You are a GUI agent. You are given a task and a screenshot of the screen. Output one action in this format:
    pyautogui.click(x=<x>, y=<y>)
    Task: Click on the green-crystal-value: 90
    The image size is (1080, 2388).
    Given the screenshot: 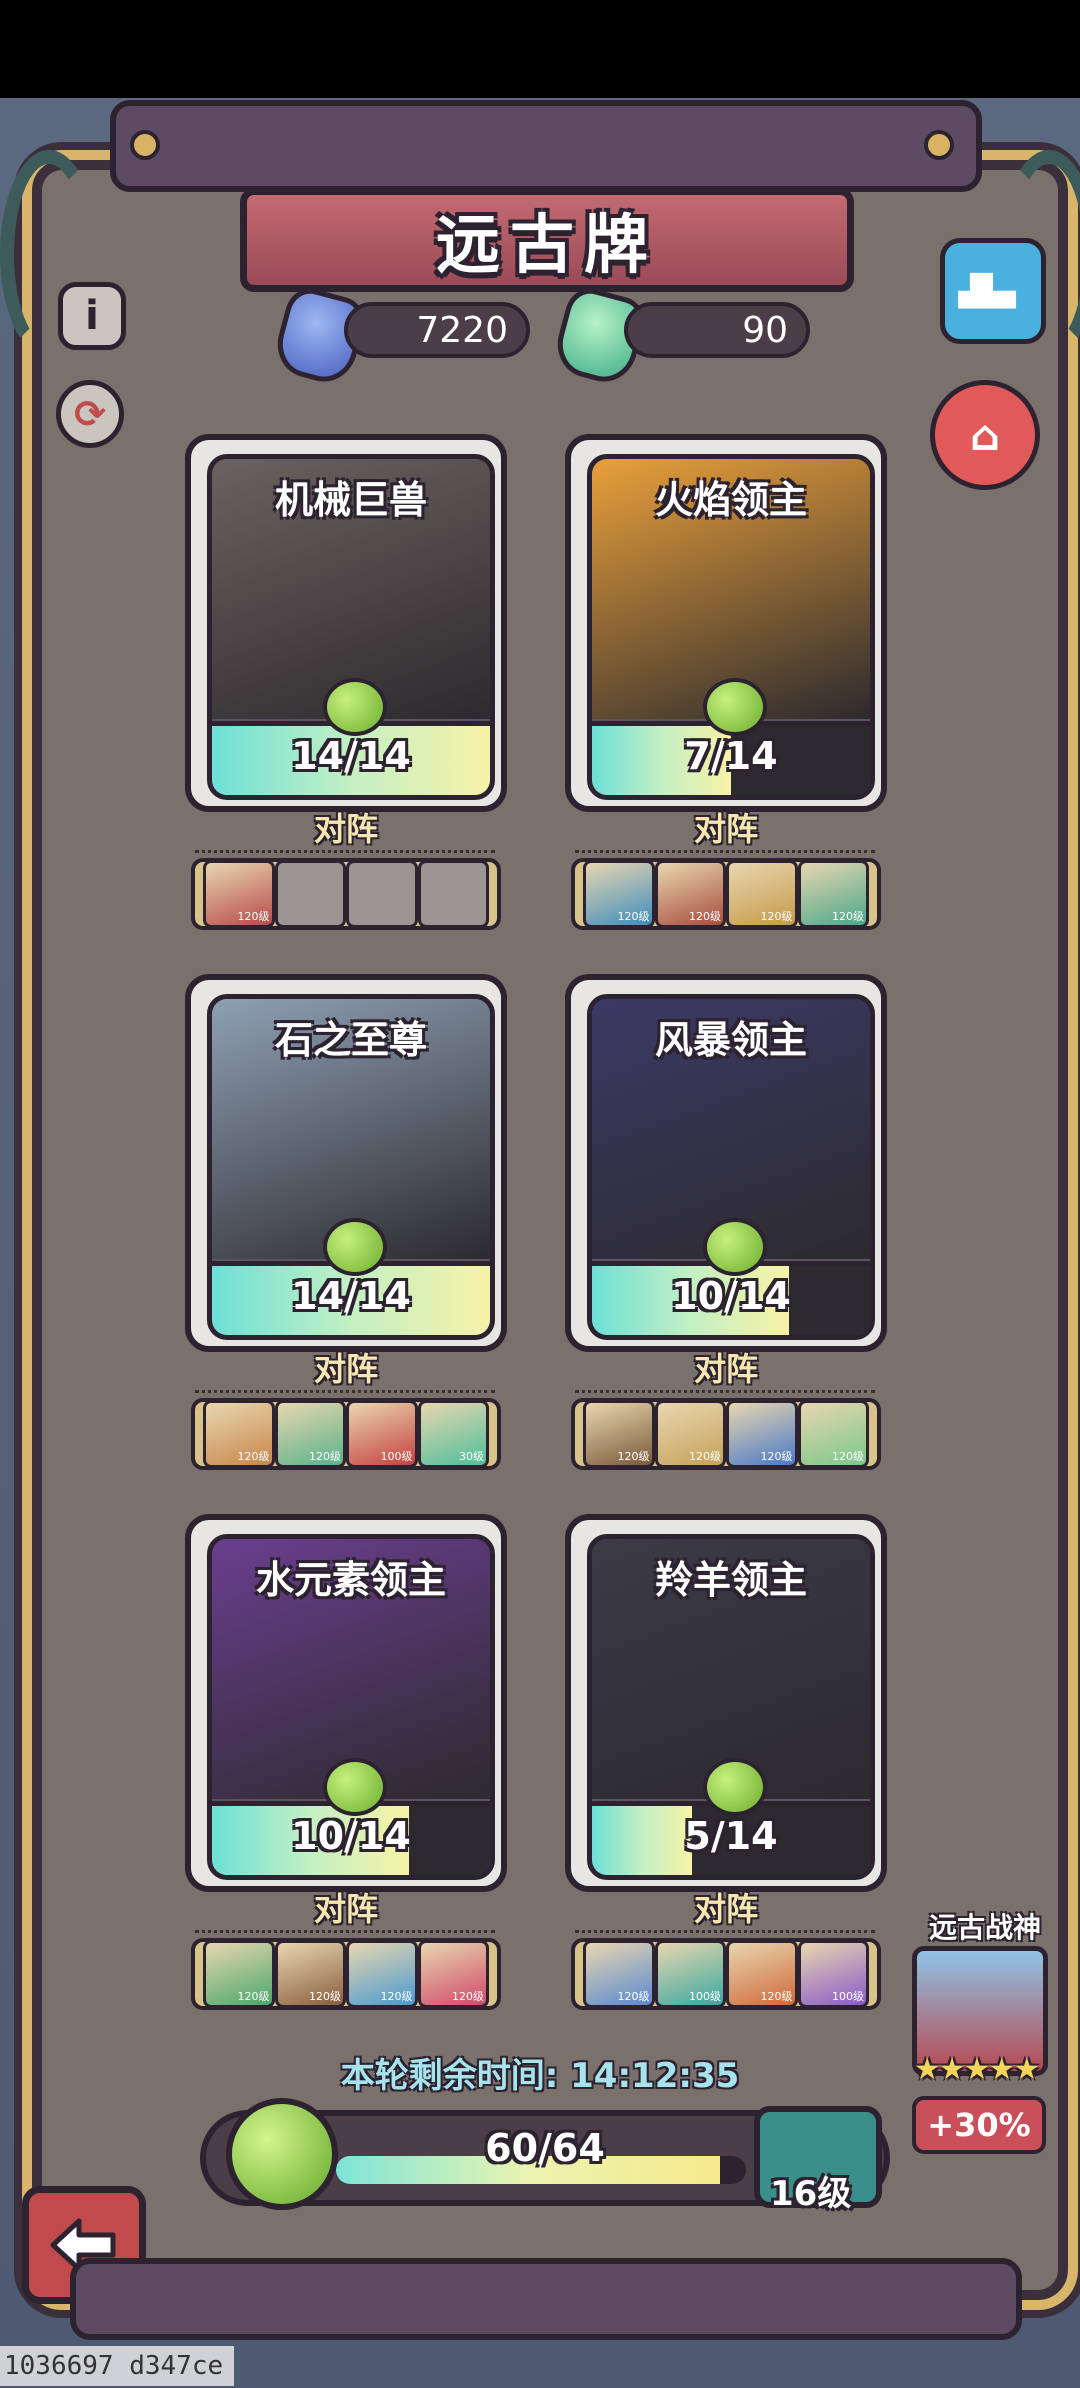 What is the action you would take?
    pyautogui.click(x=765, y=330)
    